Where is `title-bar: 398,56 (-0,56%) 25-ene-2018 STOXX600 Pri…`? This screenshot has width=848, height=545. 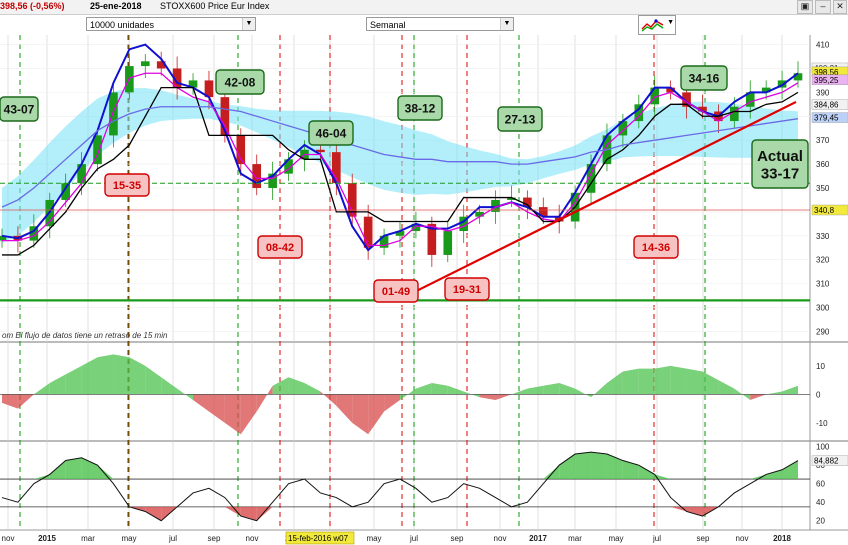 title-bar: 398,56 (-0,56%) 25-ene-2018 STOXX600 Pri… is located at coordinates (424, 7).